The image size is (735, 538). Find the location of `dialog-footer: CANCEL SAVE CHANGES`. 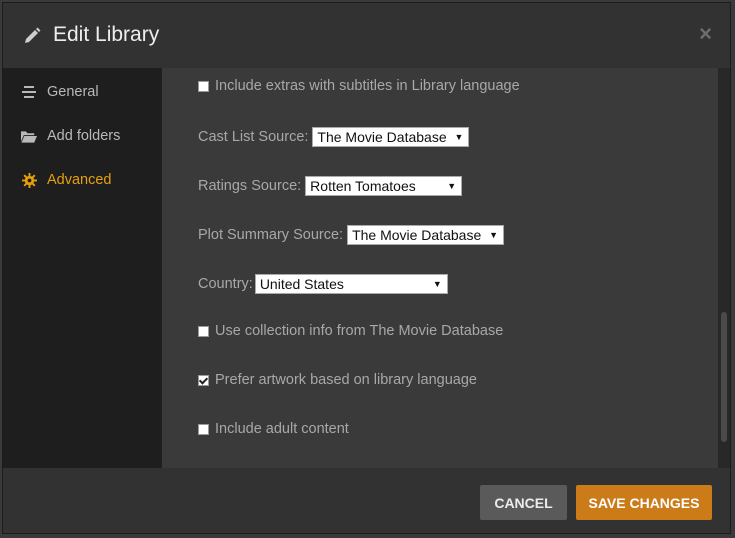

dialog-footer: CANCEL SAVE CHANGES is located at coordinates (366, 500).